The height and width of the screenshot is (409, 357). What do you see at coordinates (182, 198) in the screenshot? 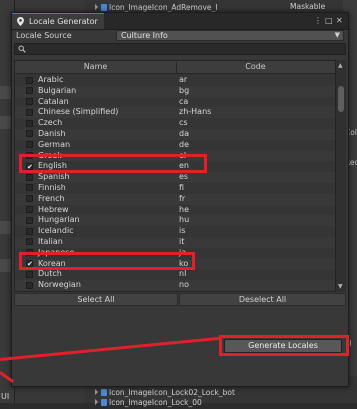
I see `locale-code: fr` at bounding box center [182, 198].